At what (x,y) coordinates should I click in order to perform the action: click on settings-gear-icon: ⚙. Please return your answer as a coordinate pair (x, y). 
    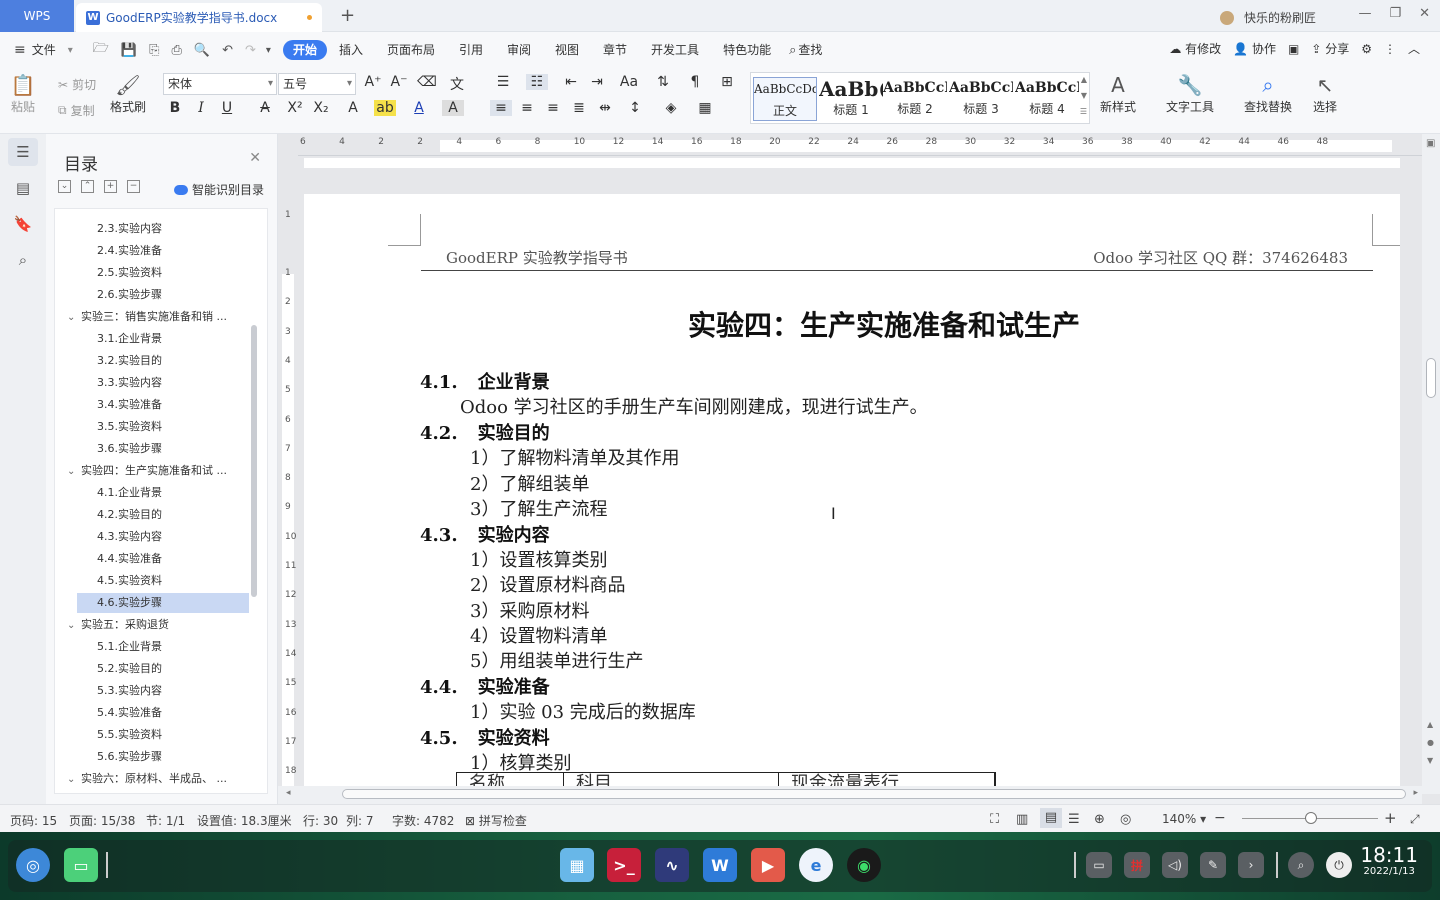
    Looking at the image, I should click on (1366, 49).